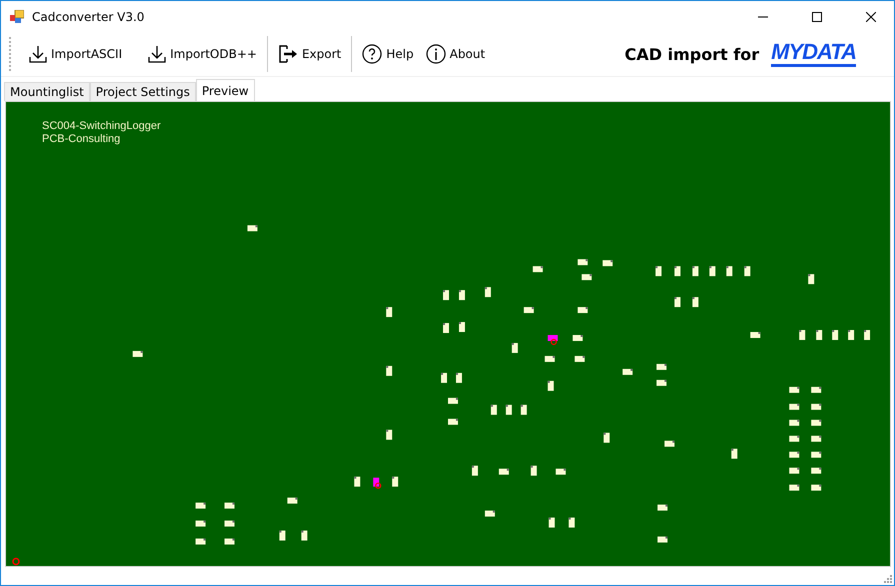 The height and width of the screenshot is (586, 895). I want to click on help-icon, so click(372, 54).